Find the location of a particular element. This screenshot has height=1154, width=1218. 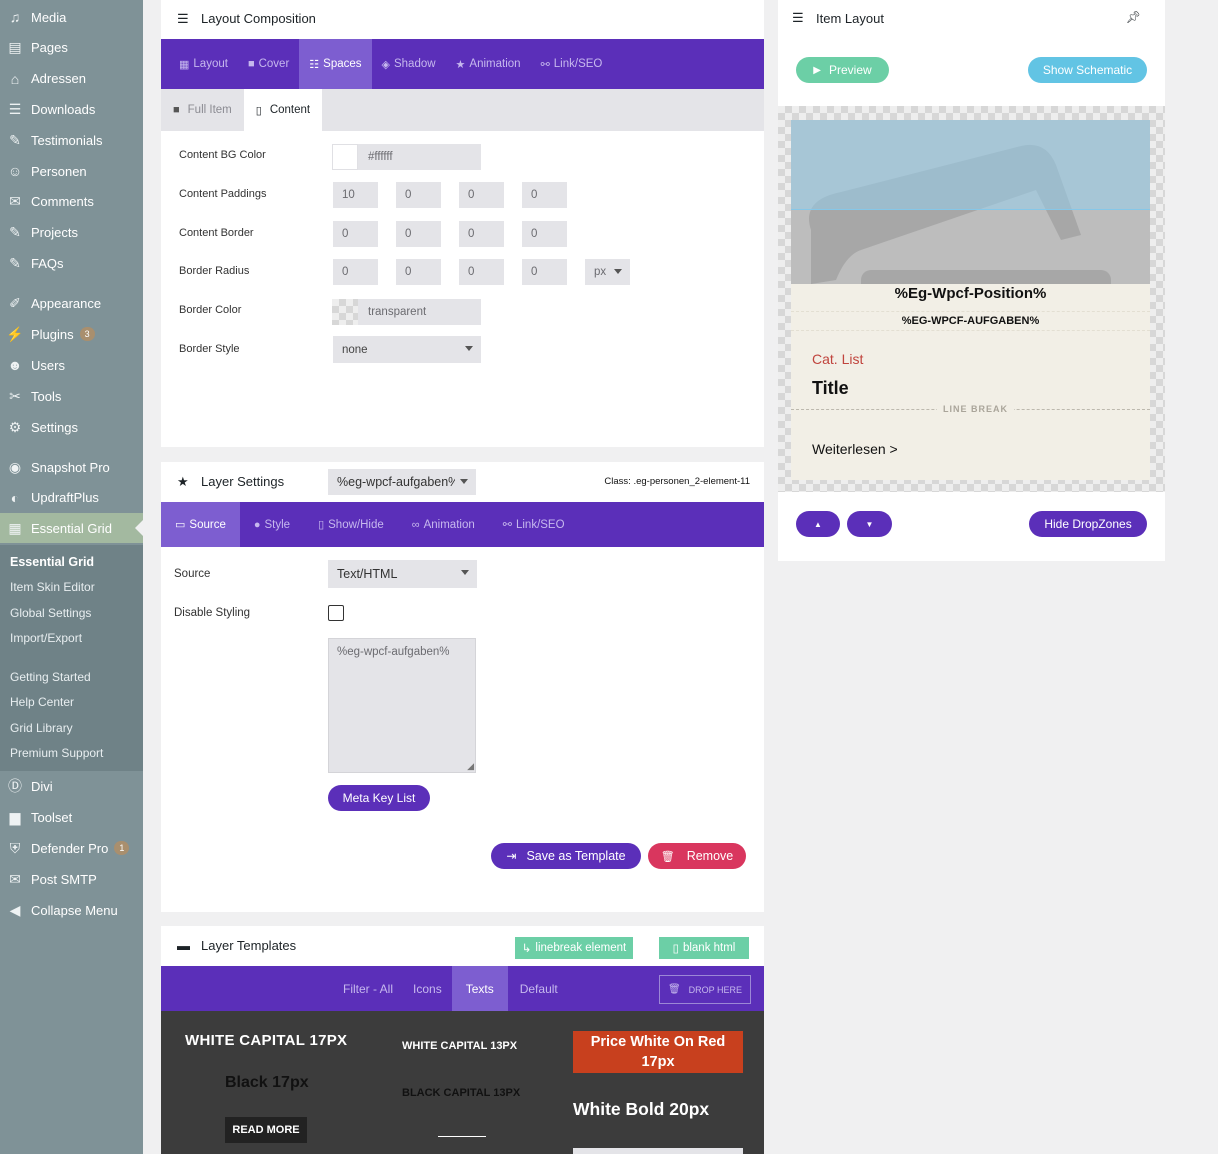

preview-button: ▶ Preview is located at coordinates (842, 70).